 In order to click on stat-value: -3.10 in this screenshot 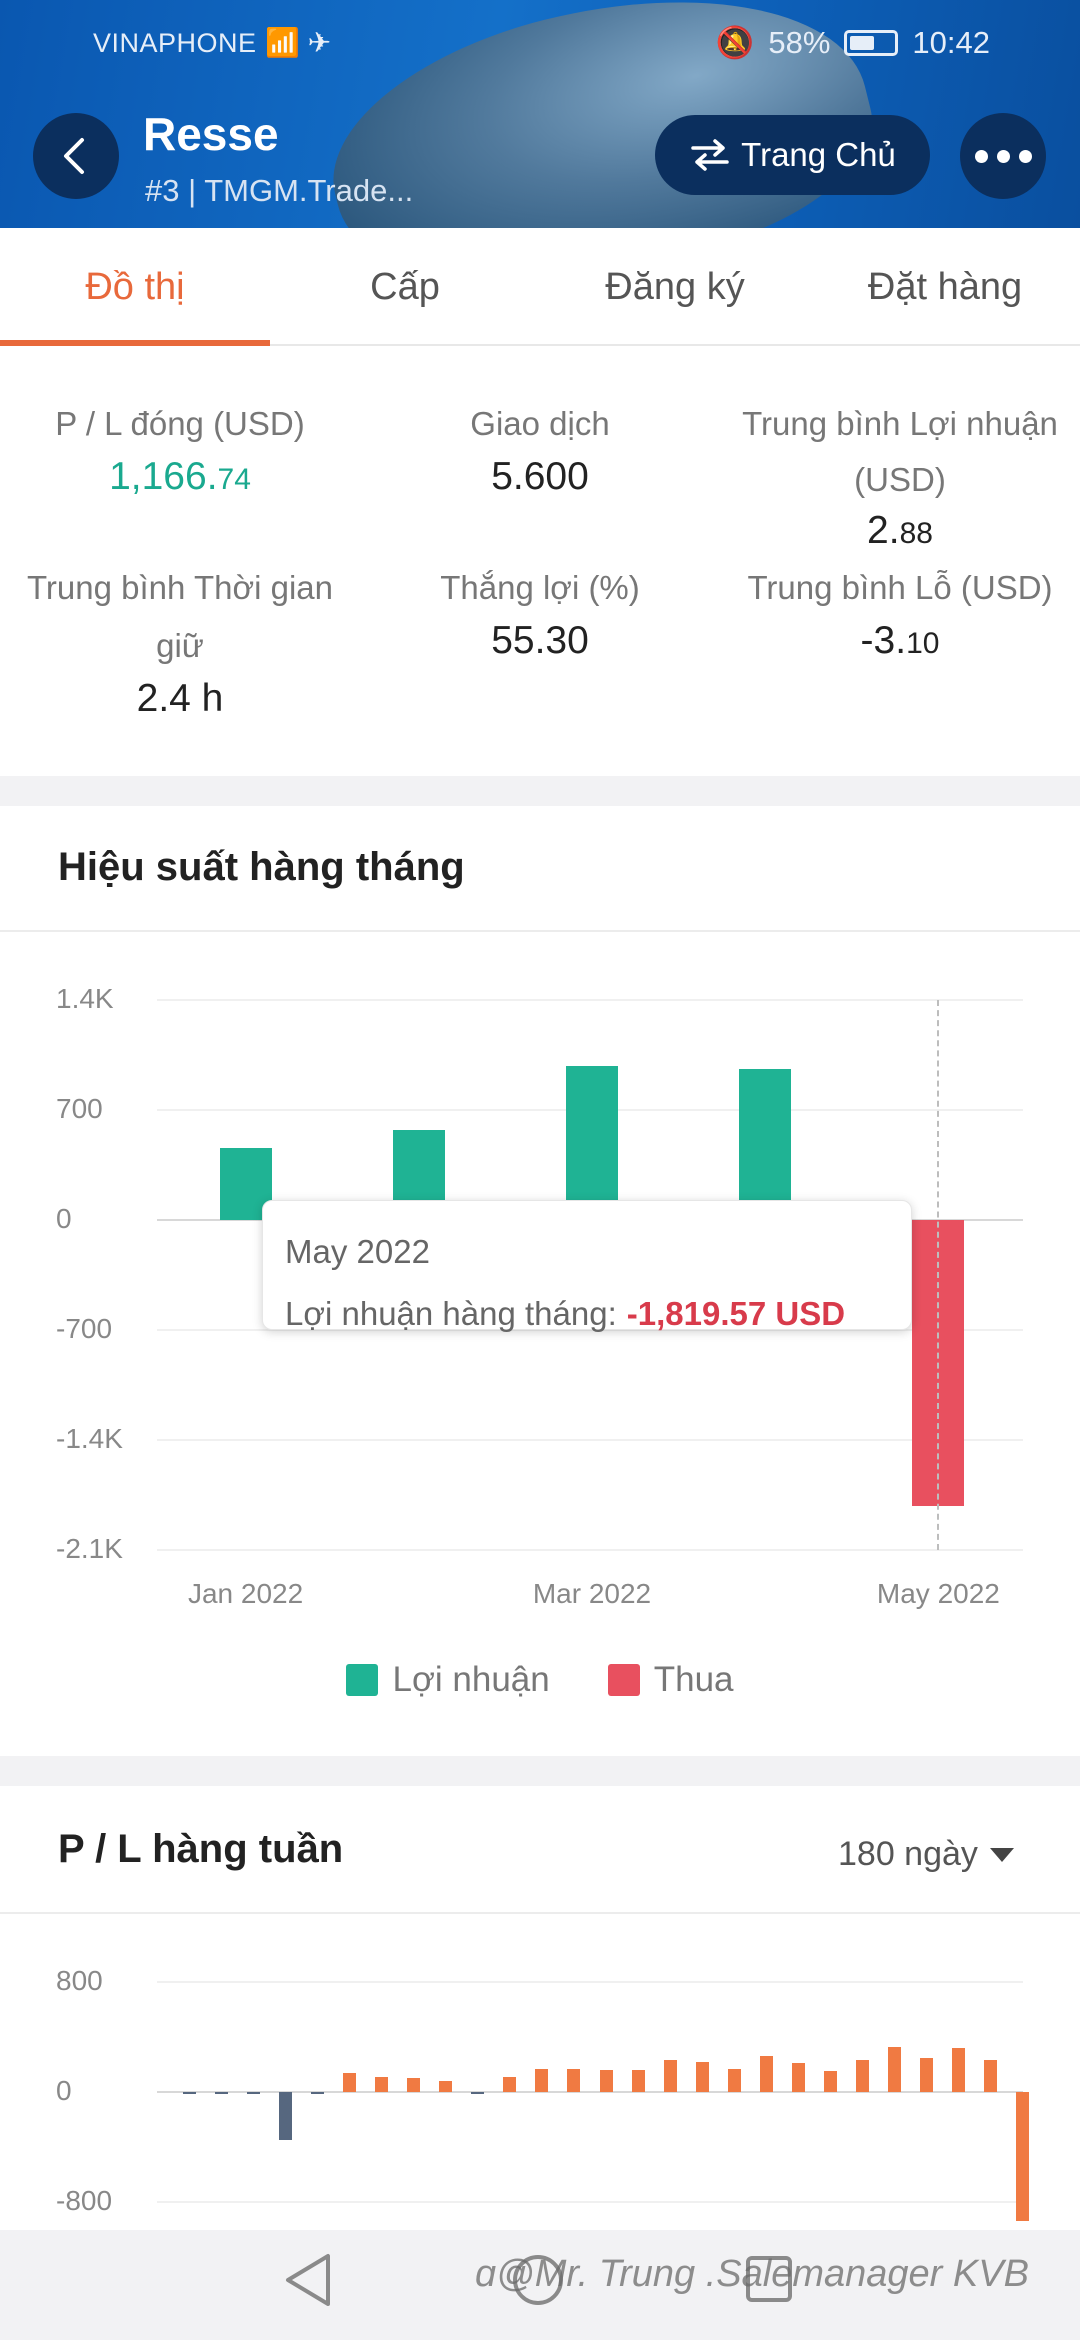, I will do `click(900, 640)`.